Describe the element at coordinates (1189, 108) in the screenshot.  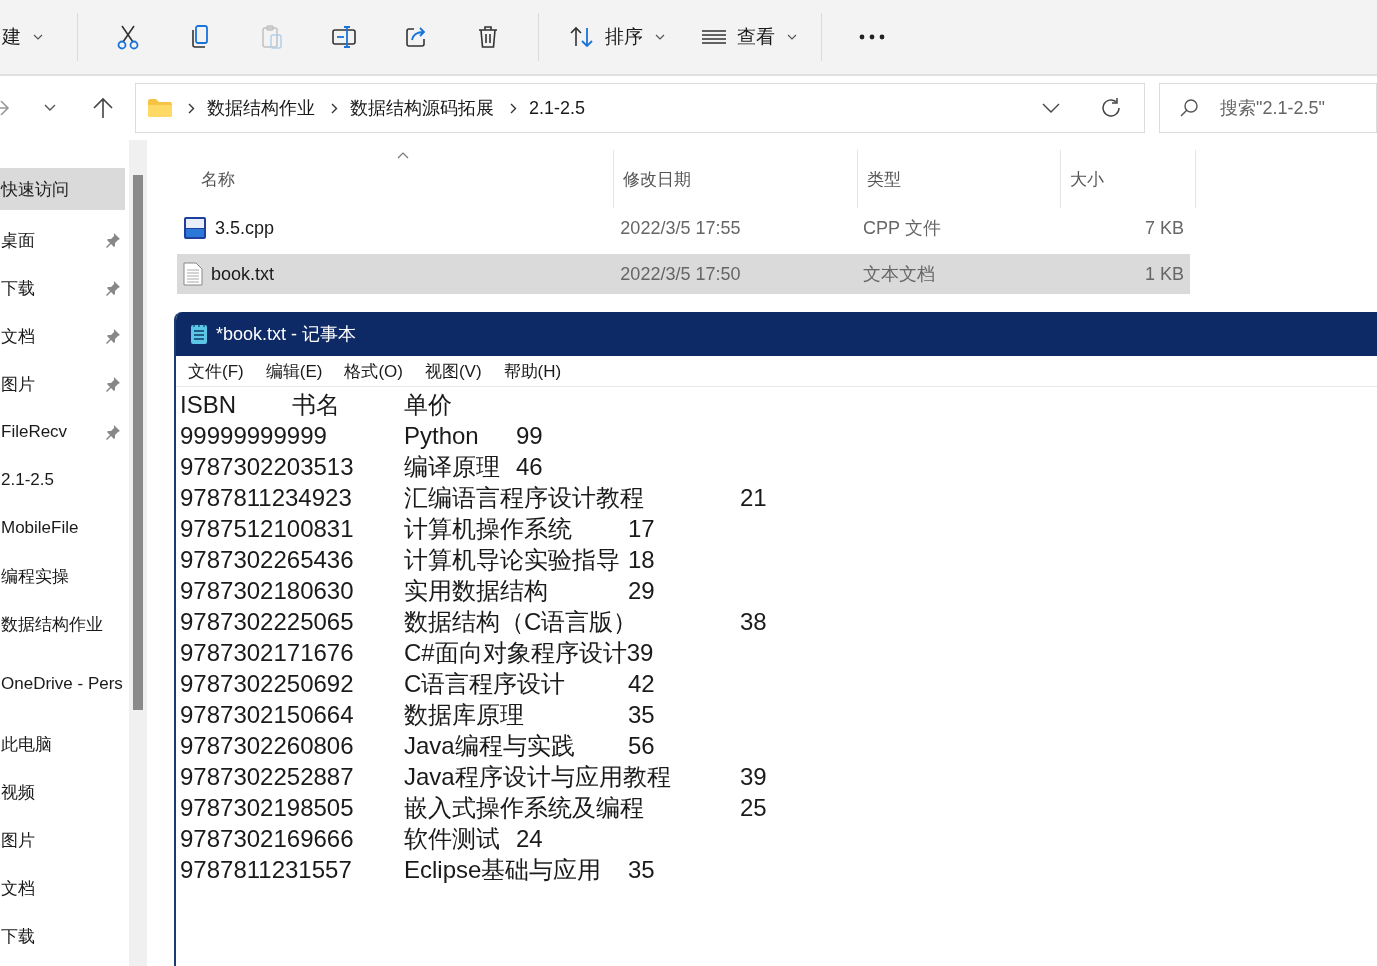
I see `search-icon` at that location.